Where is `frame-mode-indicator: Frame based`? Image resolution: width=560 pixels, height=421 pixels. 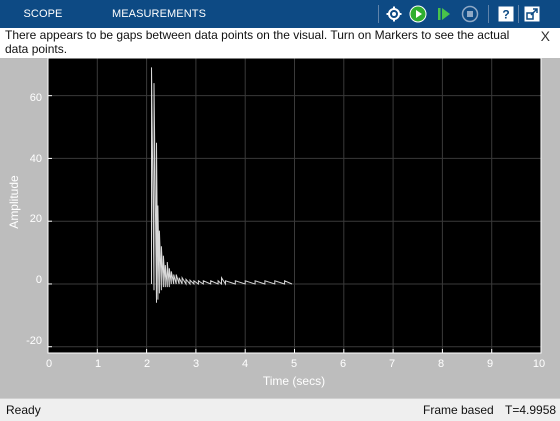 frame-mode-indicator: Frame based is located at coordinates (458, 410).